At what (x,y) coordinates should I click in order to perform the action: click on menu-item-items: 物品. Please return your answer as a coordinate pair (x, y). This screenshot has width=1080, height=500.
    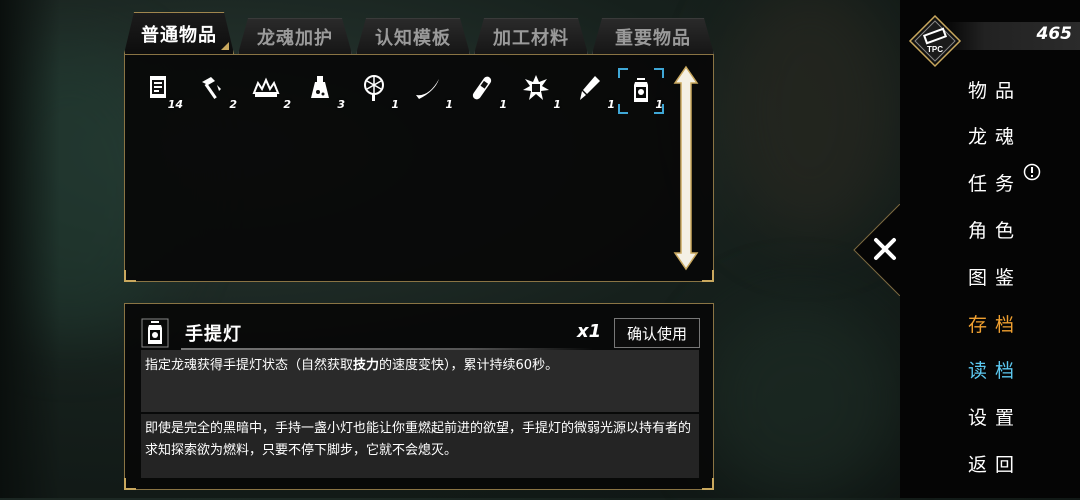
    Looking at the image, I should click on (995, 89).